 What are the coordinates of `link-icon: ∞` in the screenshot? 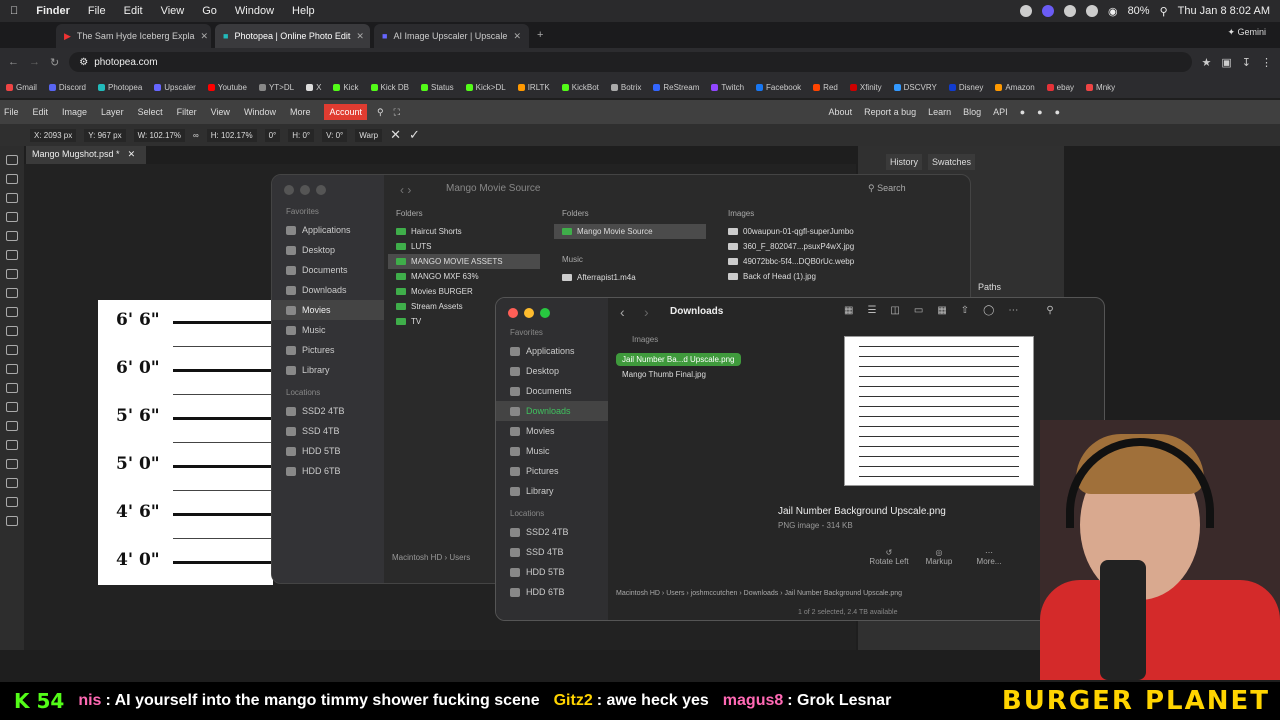 It's located at (196, 135).